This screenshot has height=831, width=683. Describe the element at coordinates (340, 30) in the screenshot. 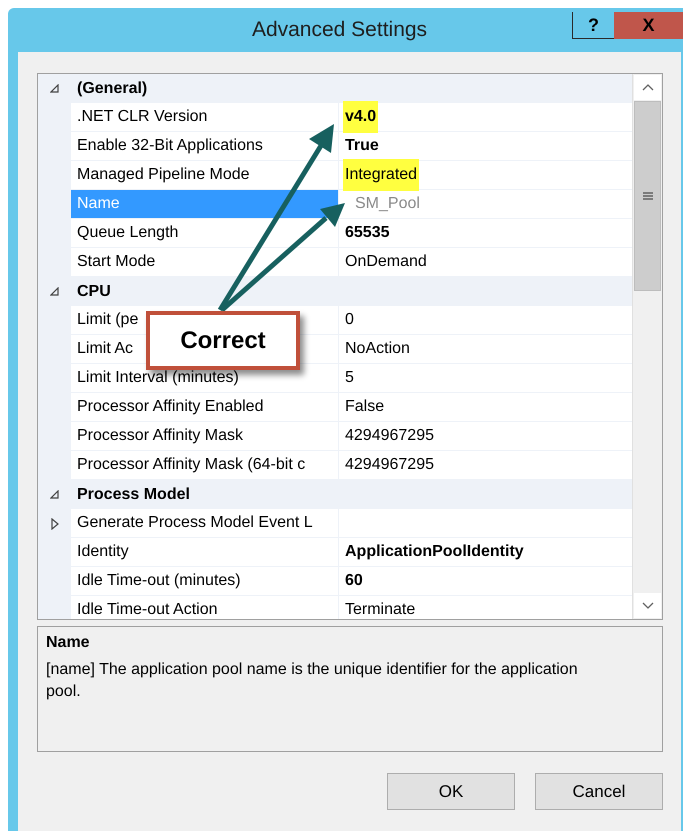

I see `window-title: Advanced Settings` at that location.